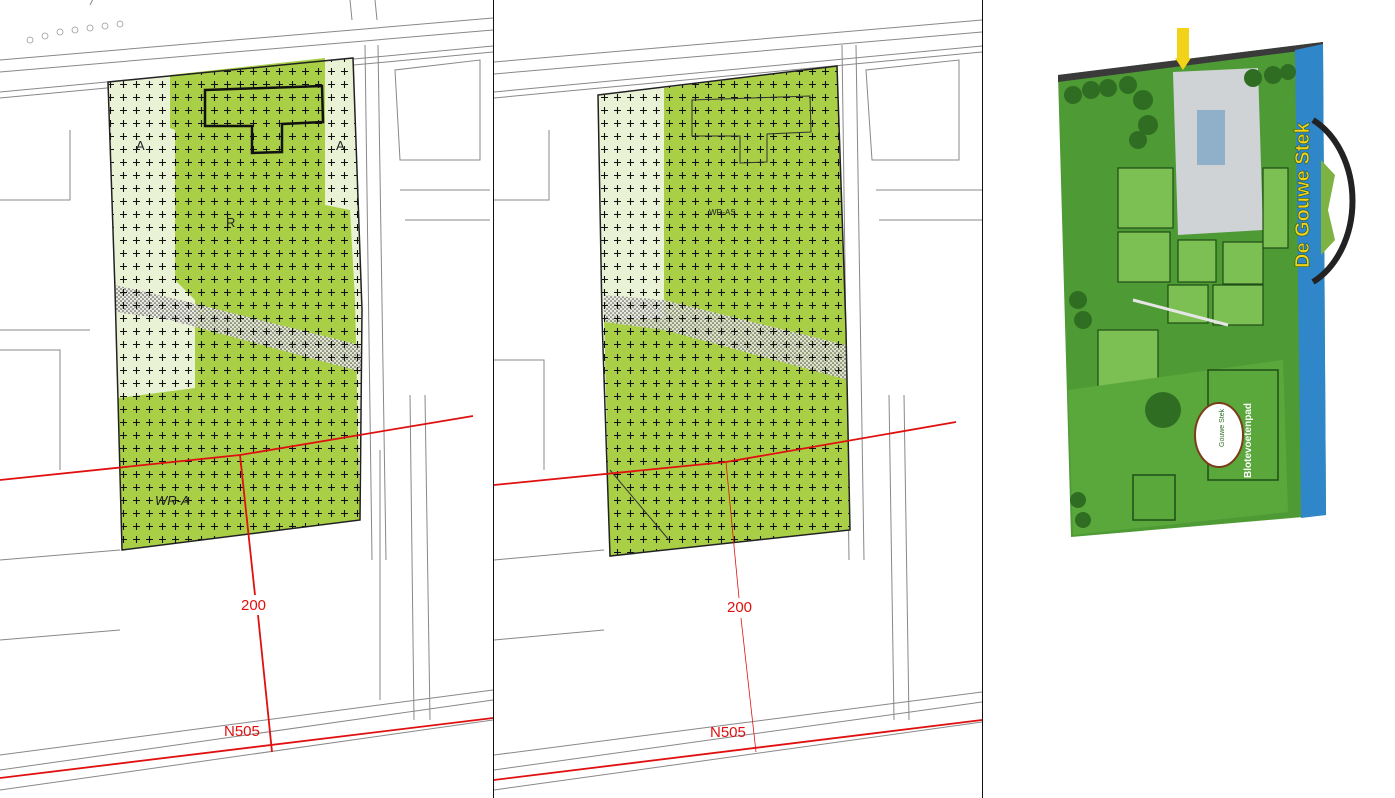 This screenshot has width=1395, height=798. Describe the element at coordinates (1211, 137) in the screenshot. I see `building-roof` at that location.